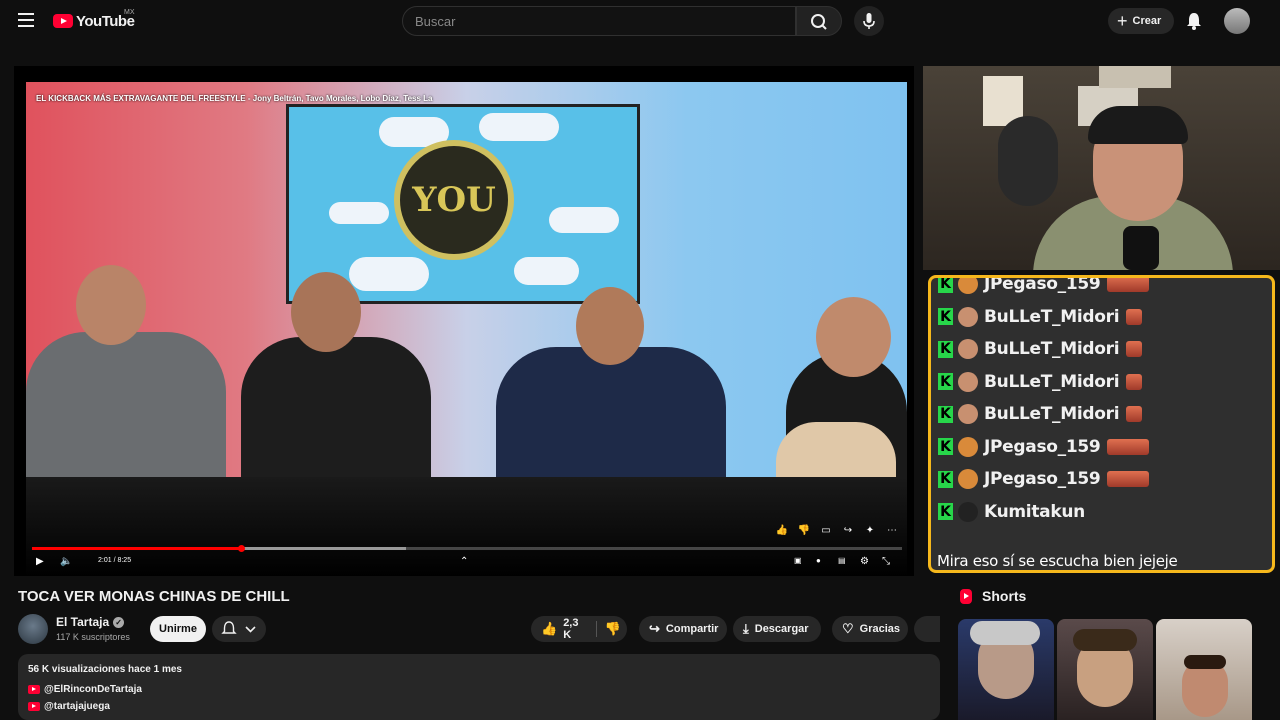 This screenshot has width=1280, height=720. What do you see at coordinates (33, 629) in the screenshot?
I see `channel-avatar` at bounding box center [33, 629].